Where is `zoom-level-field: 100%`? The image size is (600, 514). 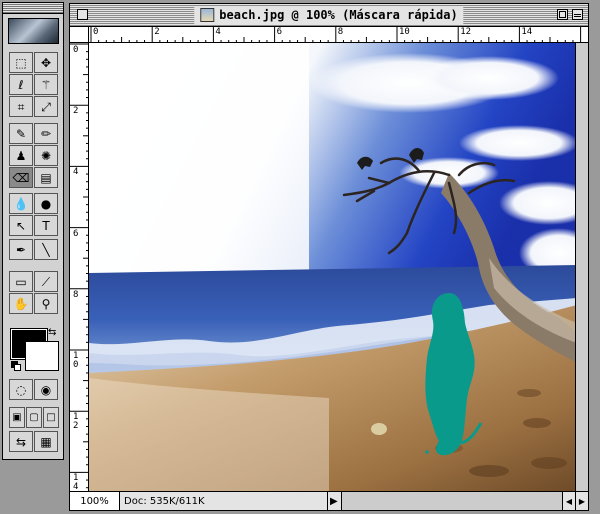 zoom-level-field: 100% is located at coordinates (95, 501).